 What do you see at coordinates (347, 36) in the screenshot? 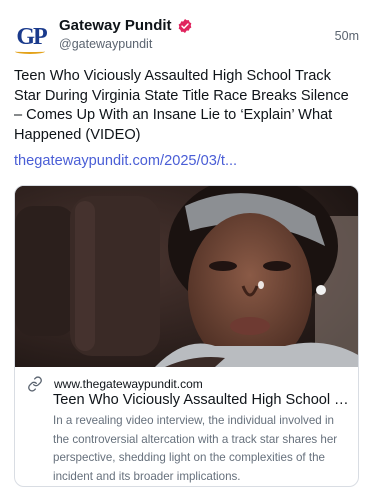
I see `post-time: 50m` at bounding box center [347, 36].